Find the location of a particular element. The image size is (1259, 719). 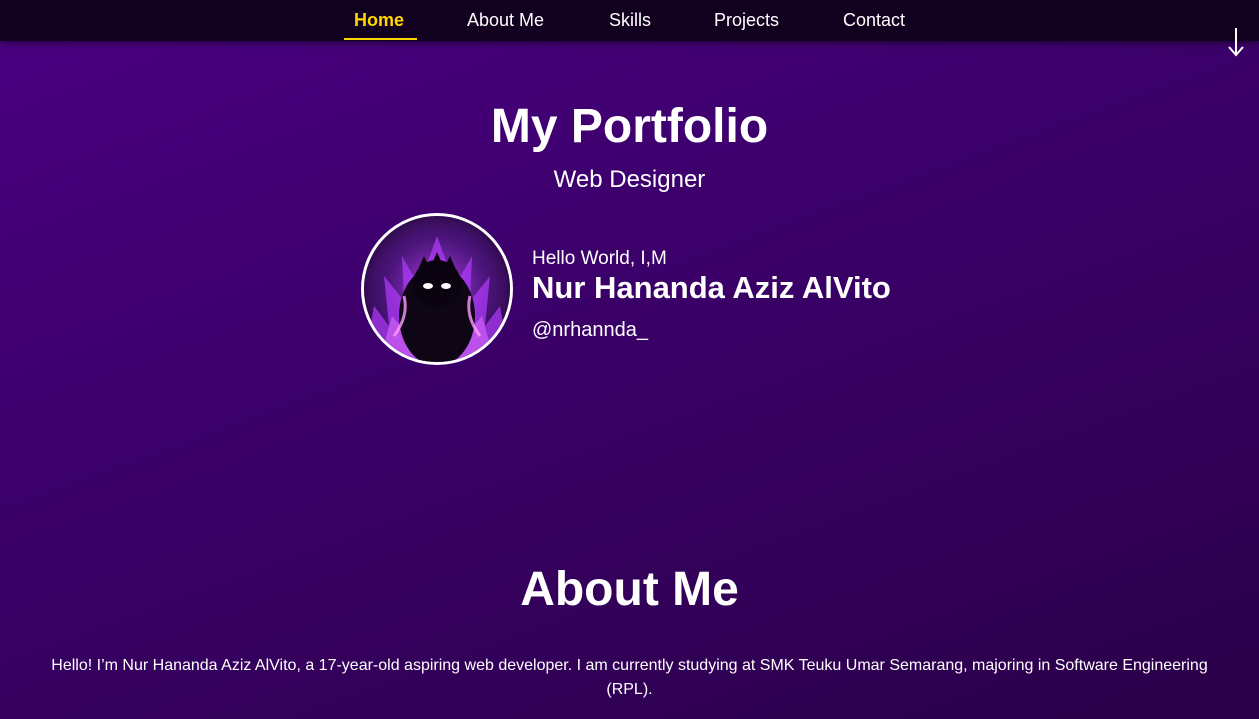

page-subtitle: Web Designer is located at coordinates (629, 179).